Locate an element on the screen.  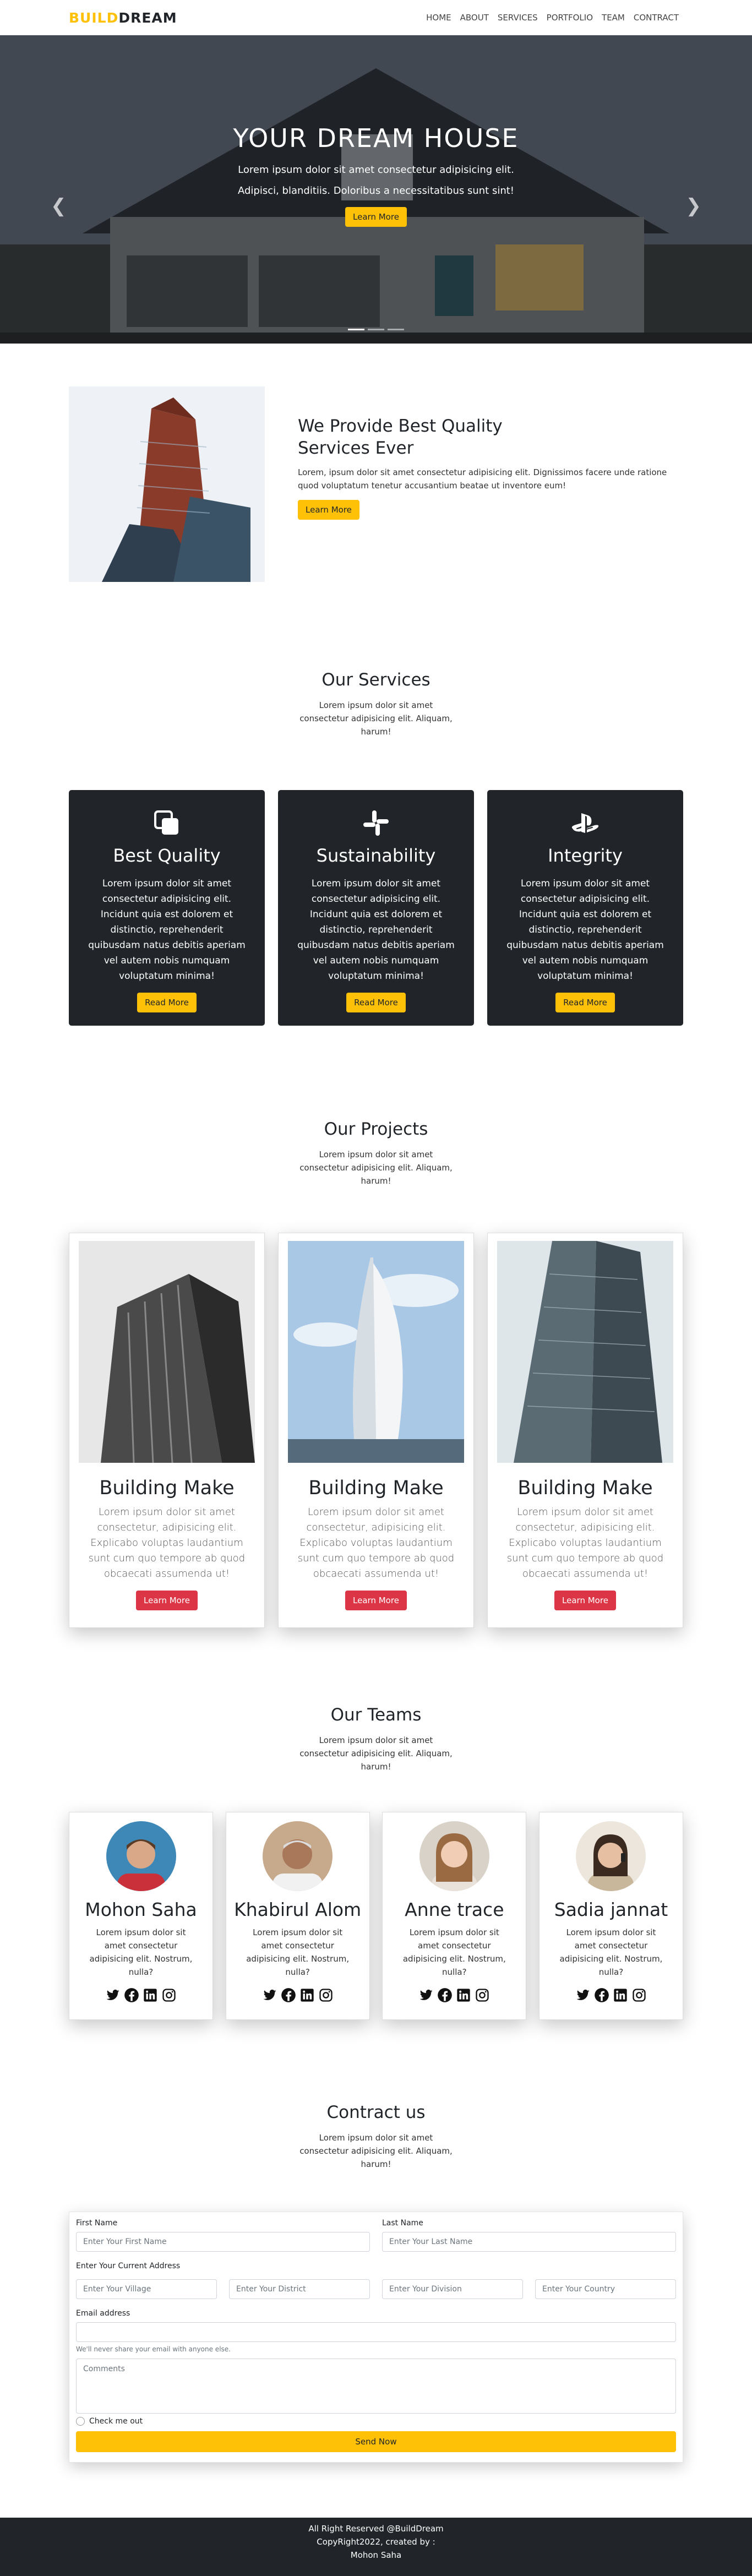
brand-part2: DREAM is located at coordinates (147, 17).